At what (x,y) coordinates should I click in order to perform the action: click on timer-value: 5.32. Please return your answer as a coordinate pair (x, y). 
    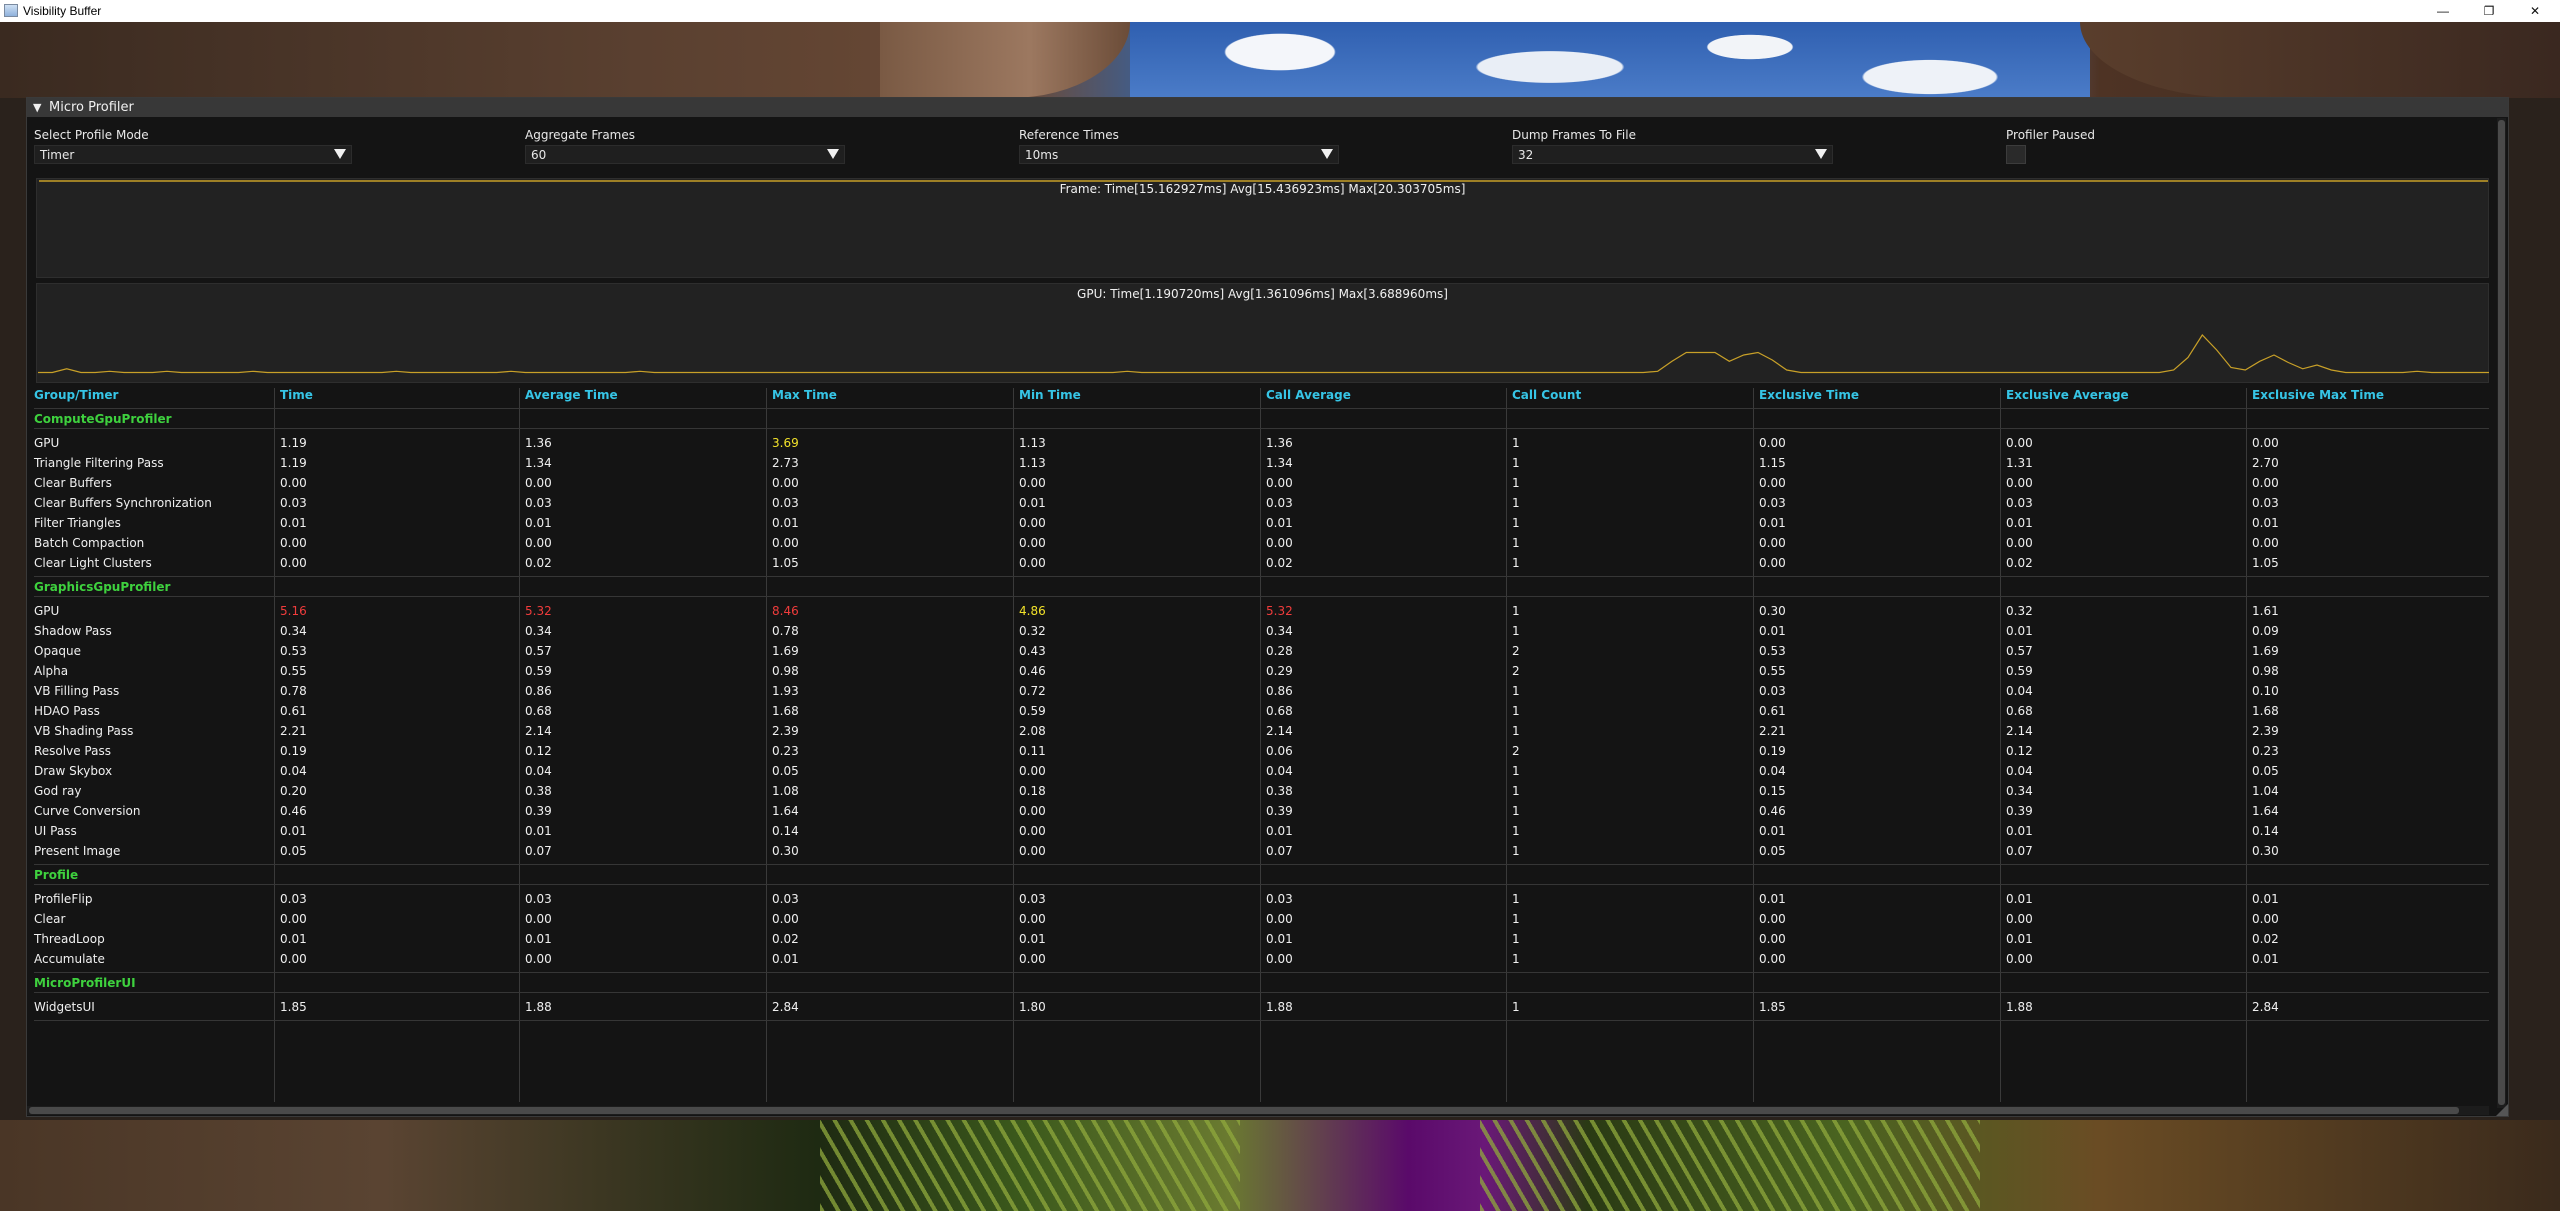
    Looking at the image, I should click on (538, 611).